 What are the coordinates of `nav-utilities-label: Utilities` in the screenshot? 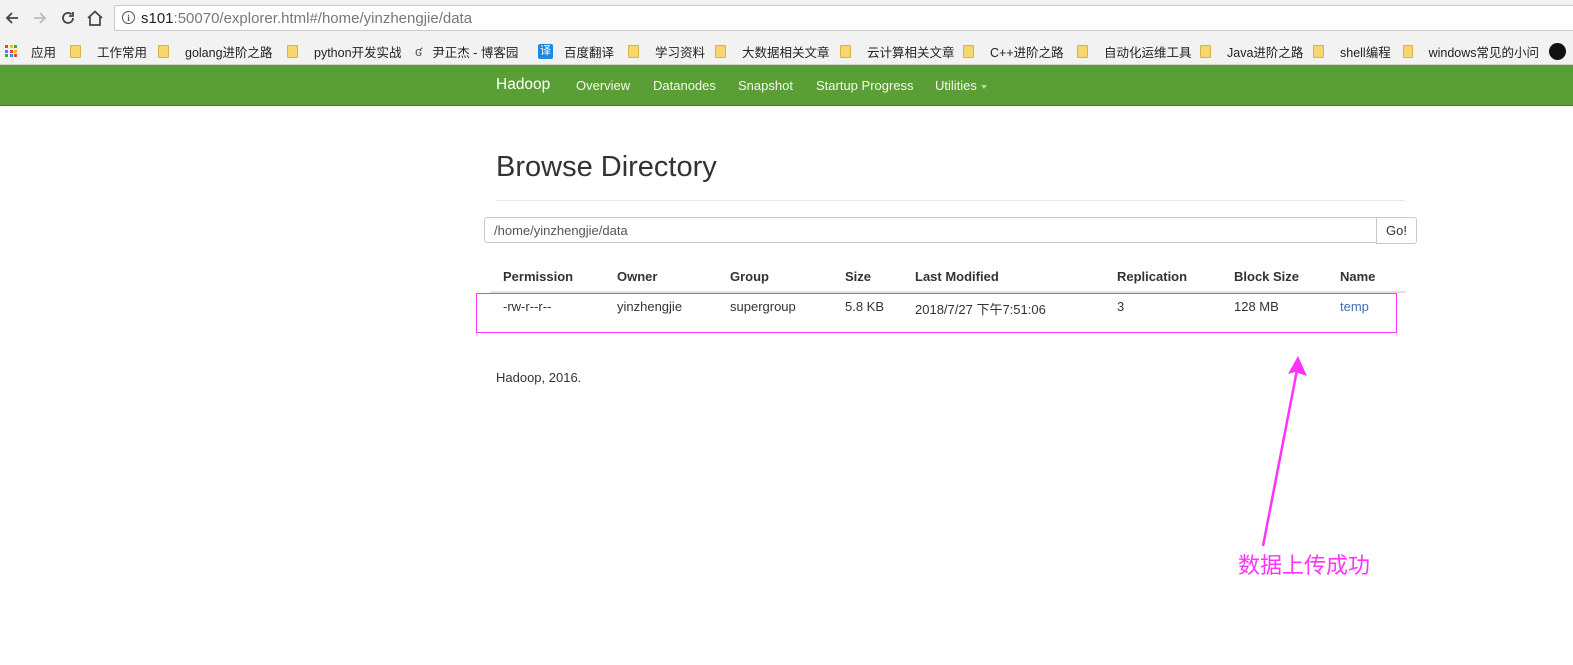 It's located at (956, 85).